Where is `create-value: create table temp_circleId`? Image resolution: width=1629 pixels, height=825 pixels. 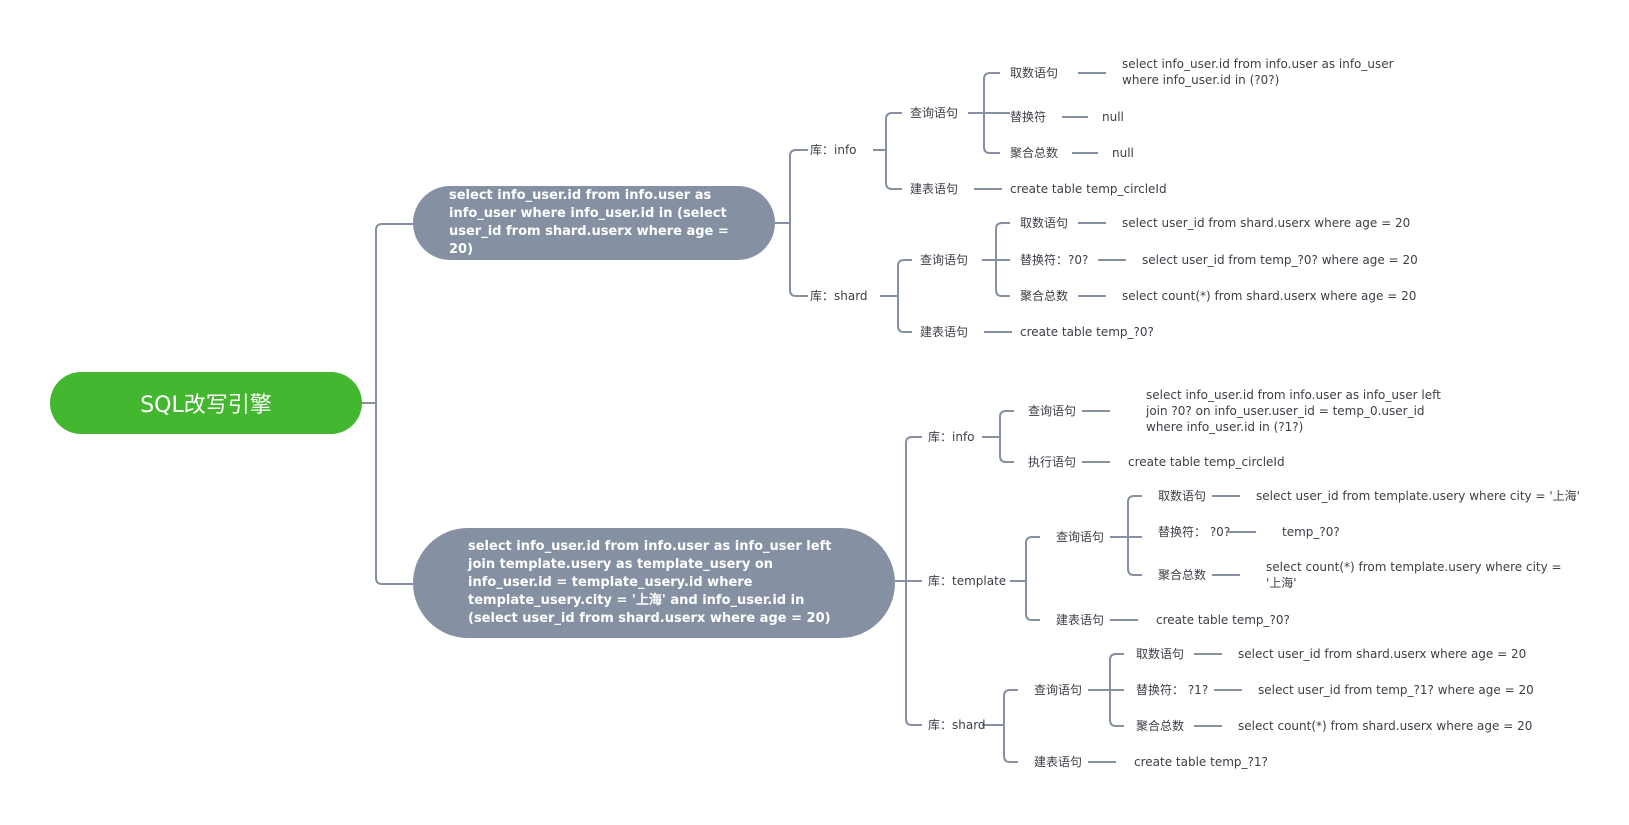 create-value: create table temp_circleId is located at coordinates (1088, 189).